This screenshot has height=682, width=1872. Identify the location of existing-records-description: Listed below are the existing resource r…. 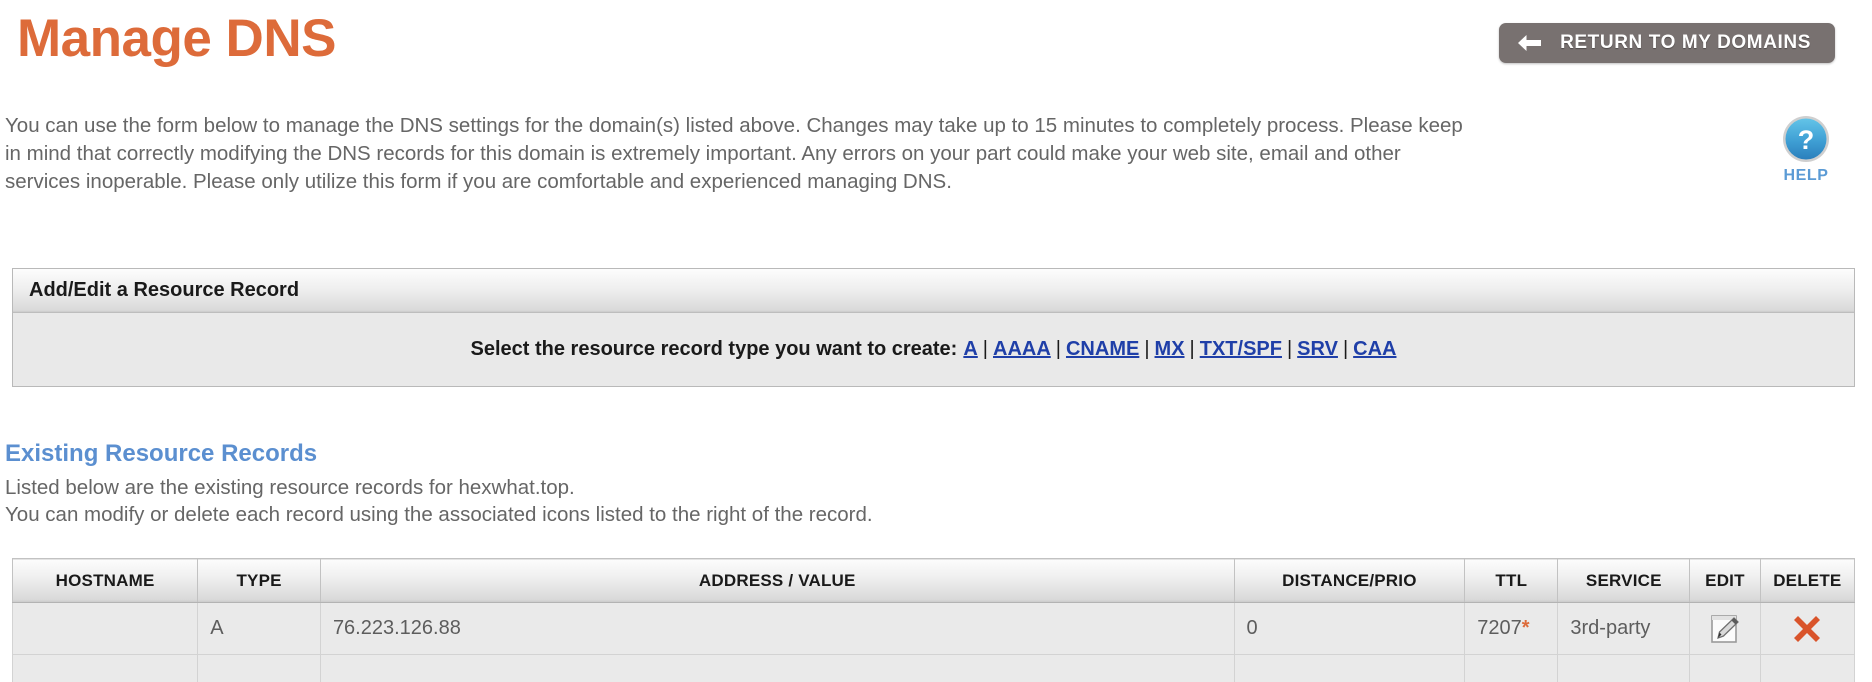
(439, 501).